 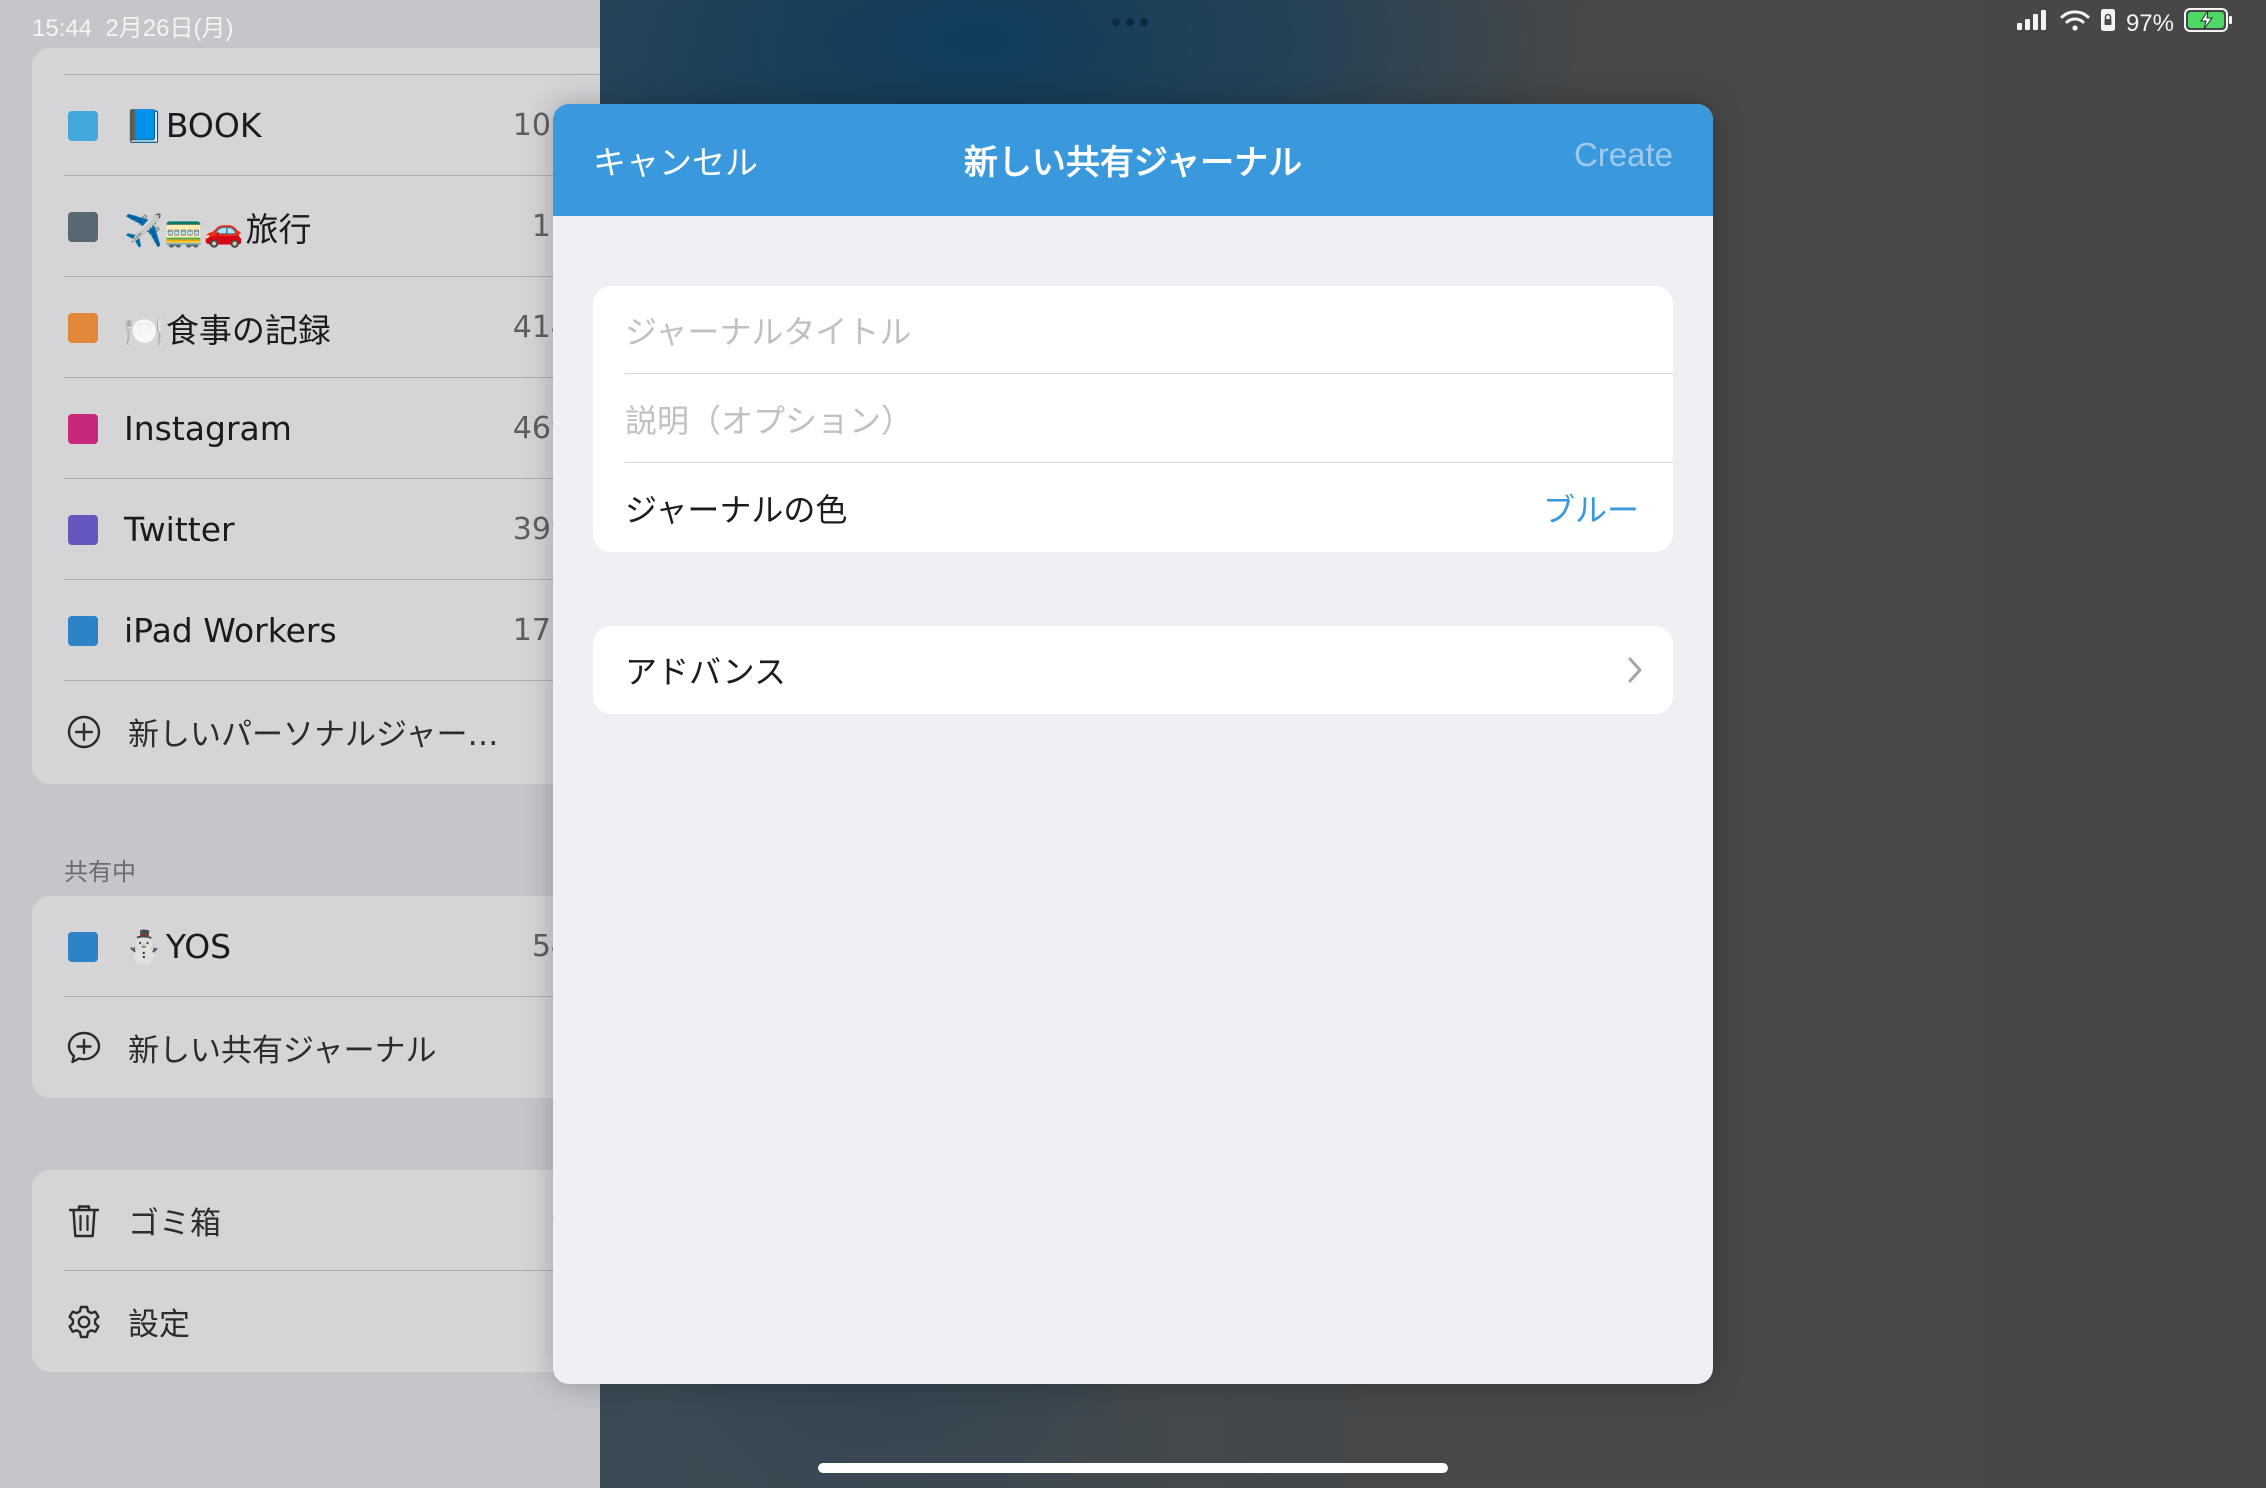 I want to click on new-shared-journal-button: 新しい共有ジャーナル, so click(x=316, y=1047).